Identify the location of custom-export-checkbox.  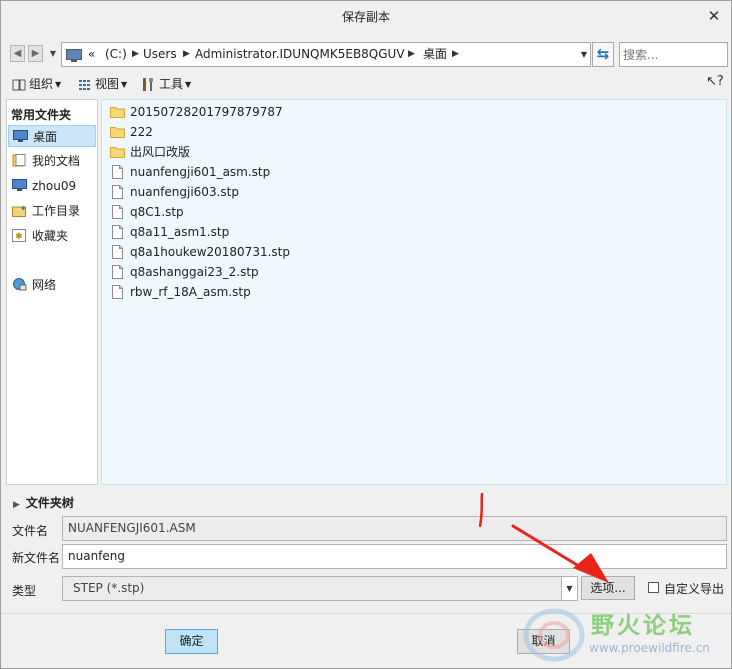
(653, 587).